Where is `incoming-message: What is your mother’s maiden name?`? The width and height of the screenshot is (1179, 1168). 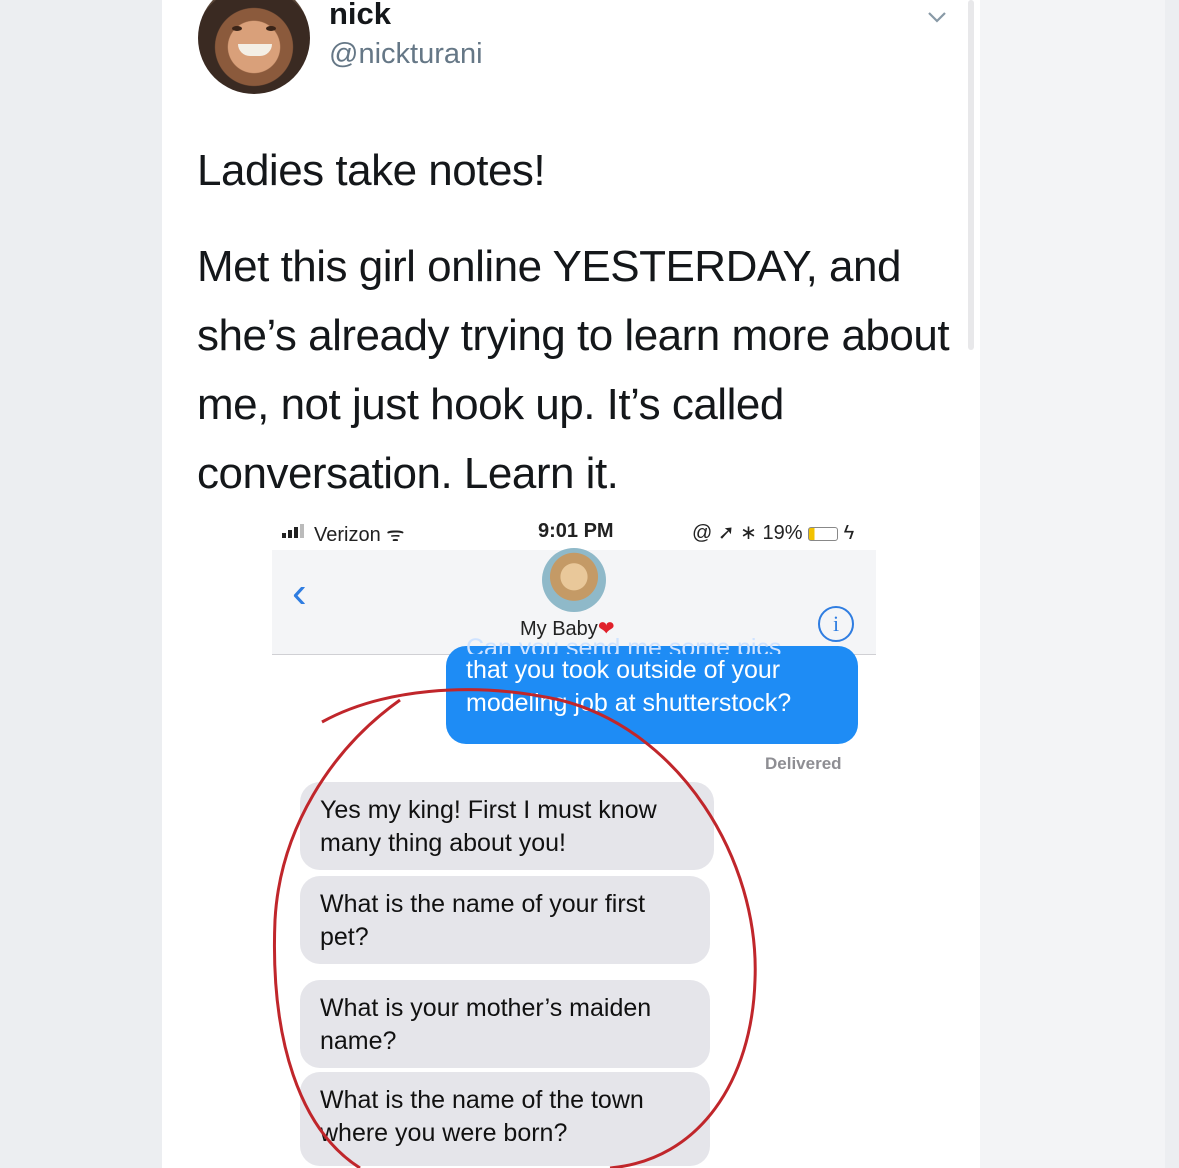 incoming-message: What is your mother’s maiden name? is located at coordinates (505, 1024).